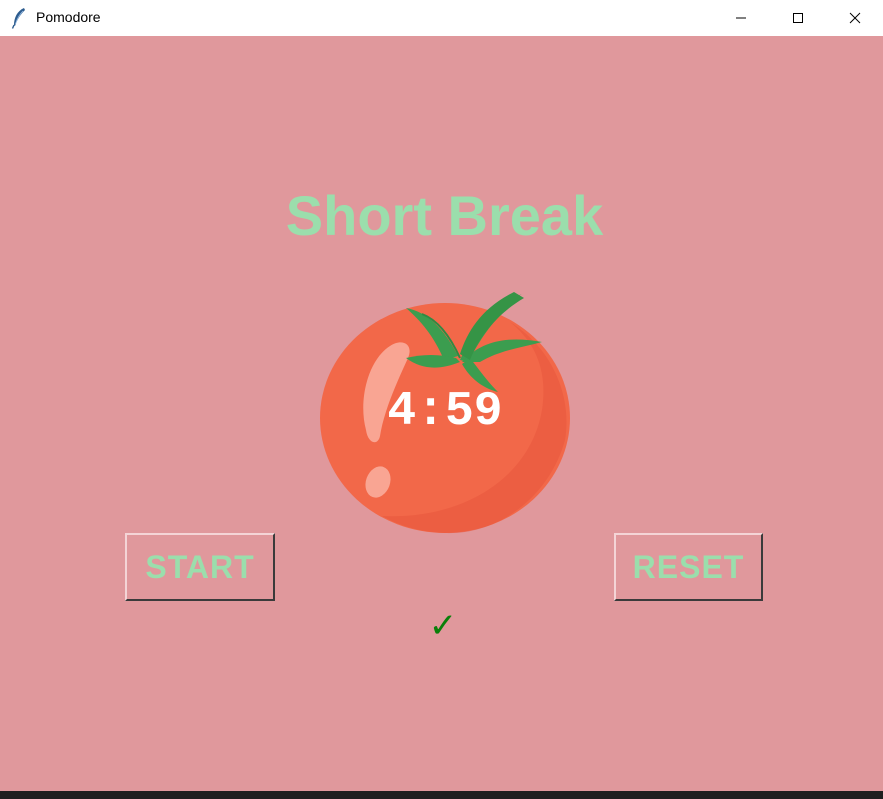 This screenshot has width=883, height=799. Describe the element at coordinates (68, 17) in the screenshot. I see `window-title: Pomodore` at that location.